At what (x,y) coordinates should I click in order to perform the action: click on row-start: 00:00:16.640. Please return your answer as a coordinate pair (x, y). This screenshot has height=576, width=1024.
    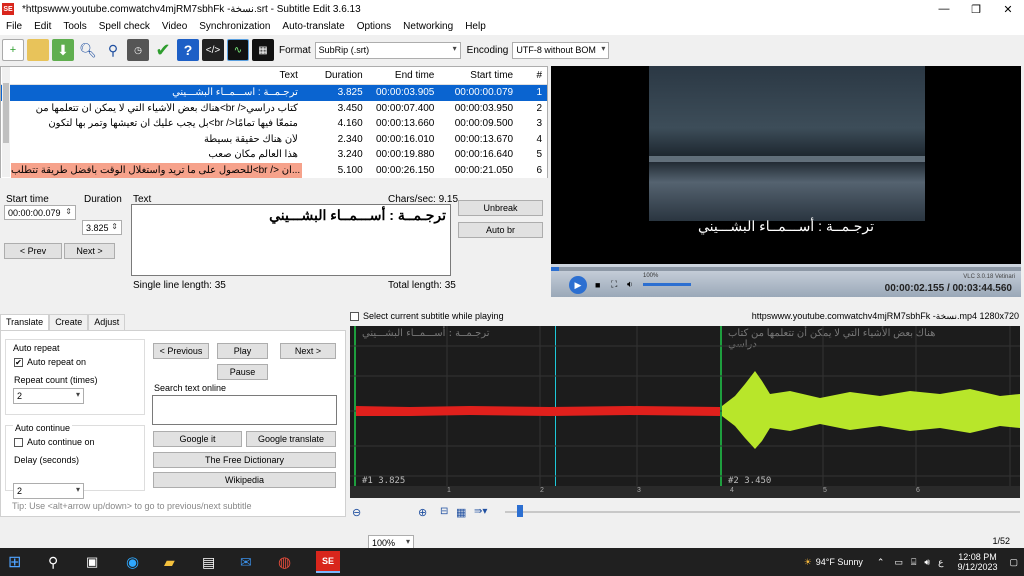
    Looking at the image, I should click on (484, 155).